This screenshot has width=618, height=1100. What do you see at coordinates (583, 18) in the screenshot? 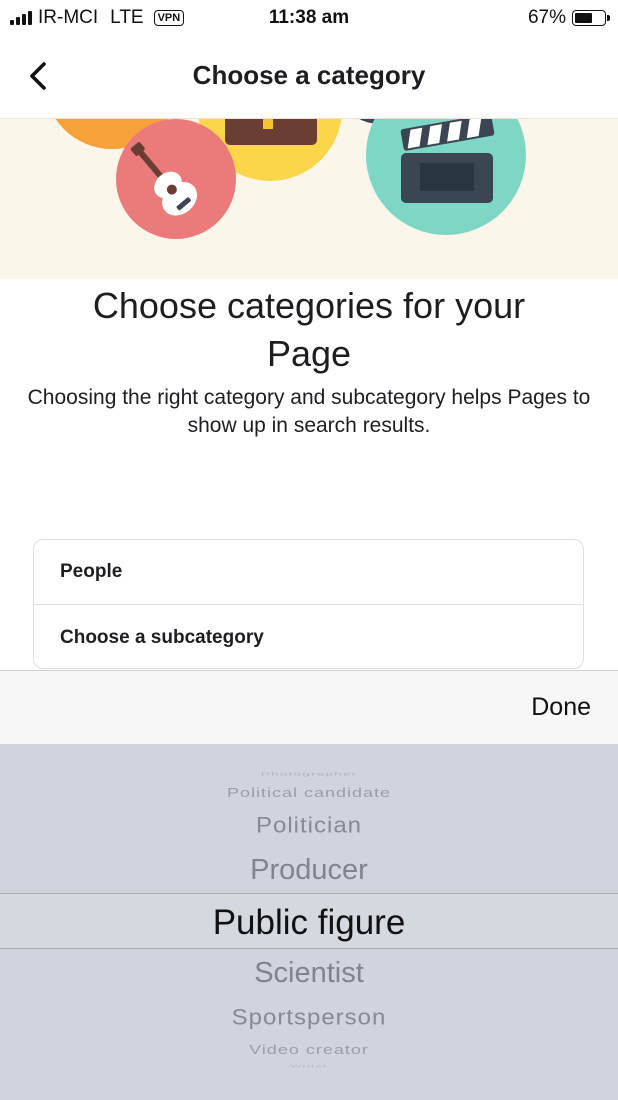
I see `battery-fill` at bounding box center [583, 18].